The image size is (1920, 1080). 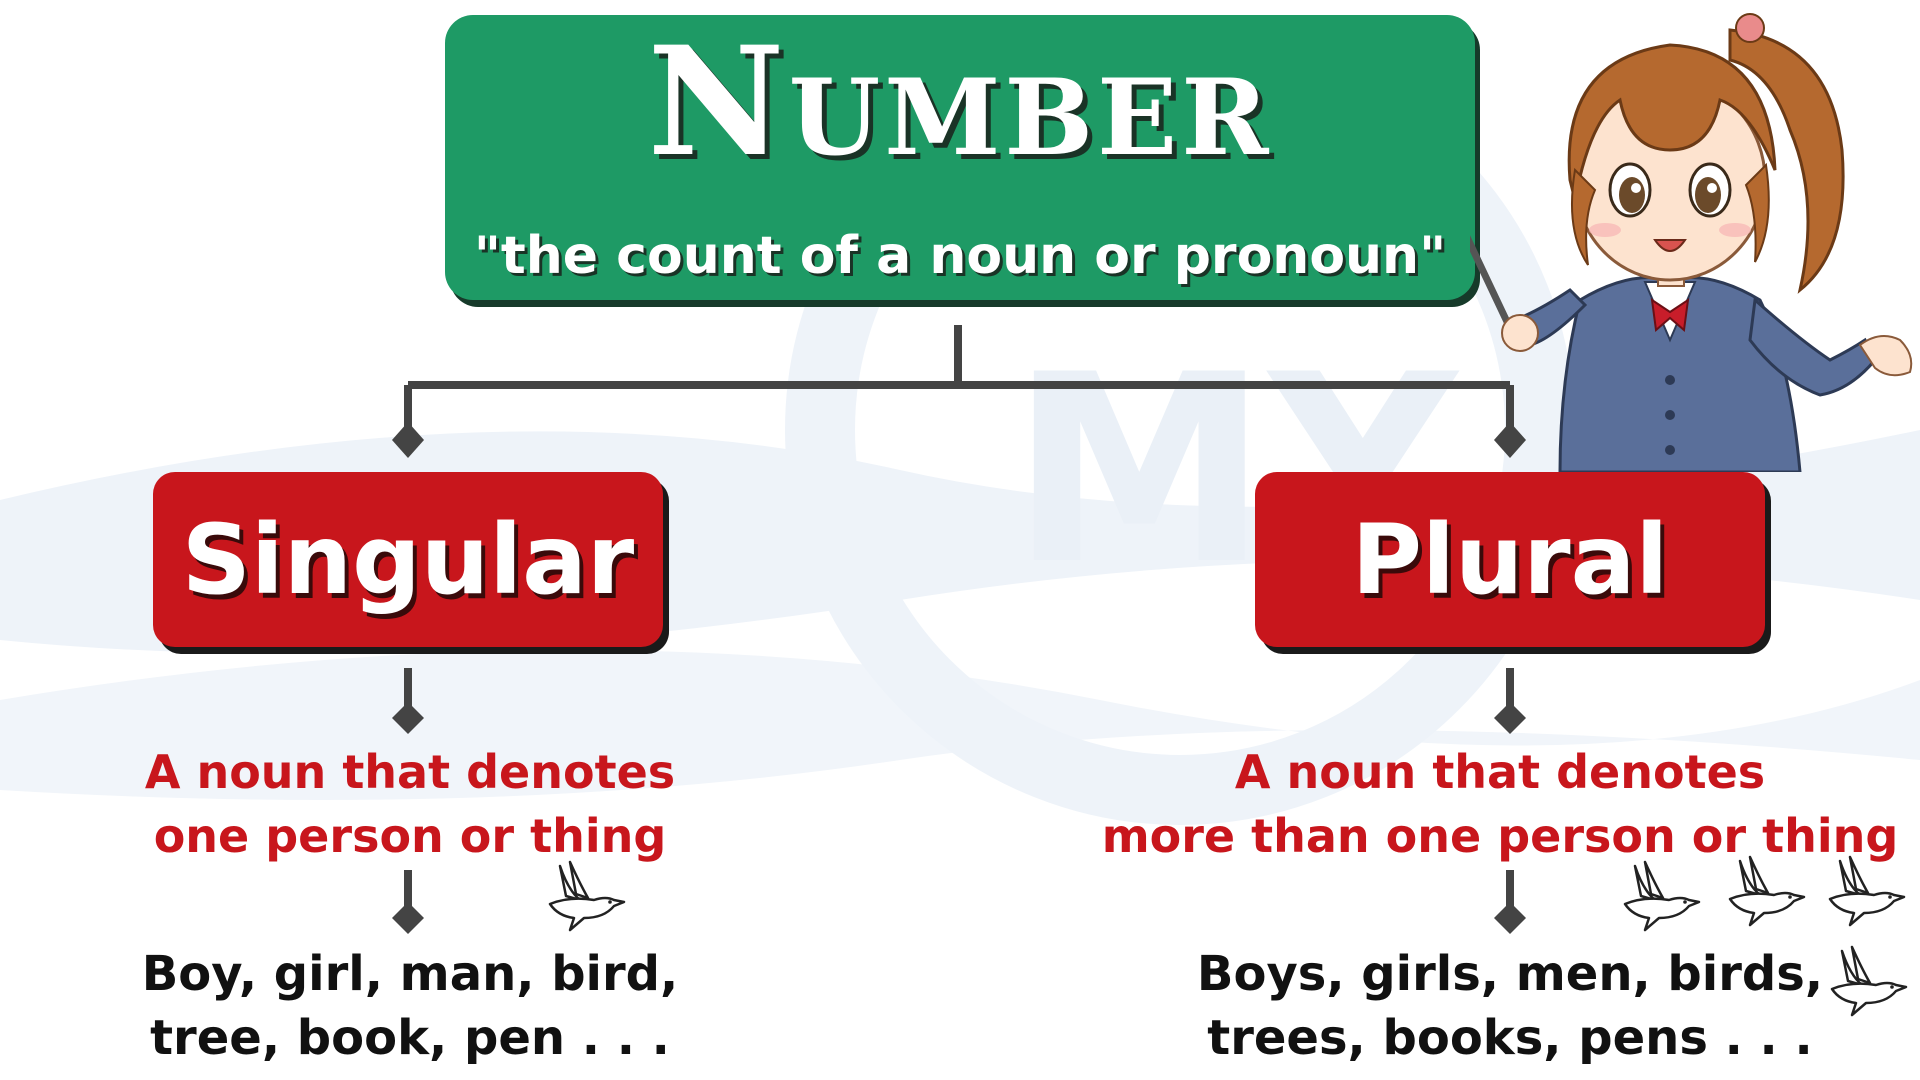 I want to click on singular-definition: A noun that denotes one person or thing, so click(x=410, y=804).